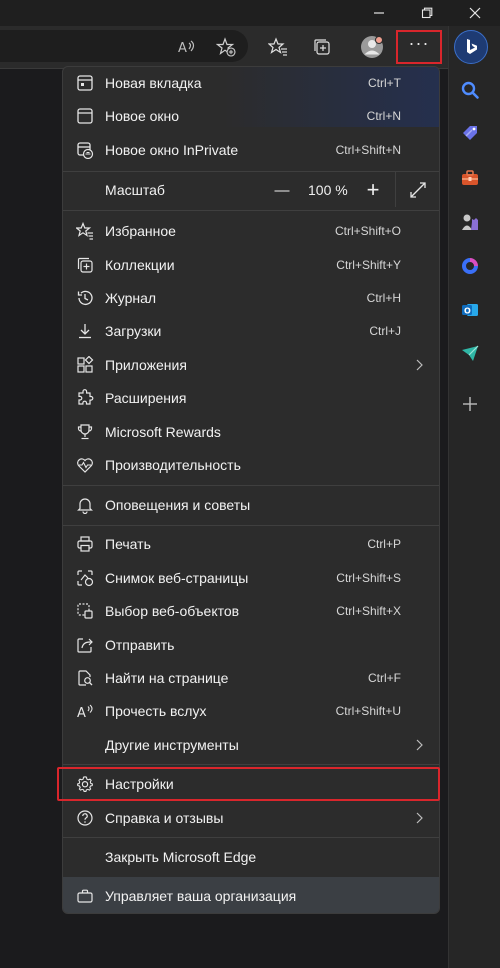  I want to click on managed-by-organization: Управляет ваша организация, so click(251, 895).